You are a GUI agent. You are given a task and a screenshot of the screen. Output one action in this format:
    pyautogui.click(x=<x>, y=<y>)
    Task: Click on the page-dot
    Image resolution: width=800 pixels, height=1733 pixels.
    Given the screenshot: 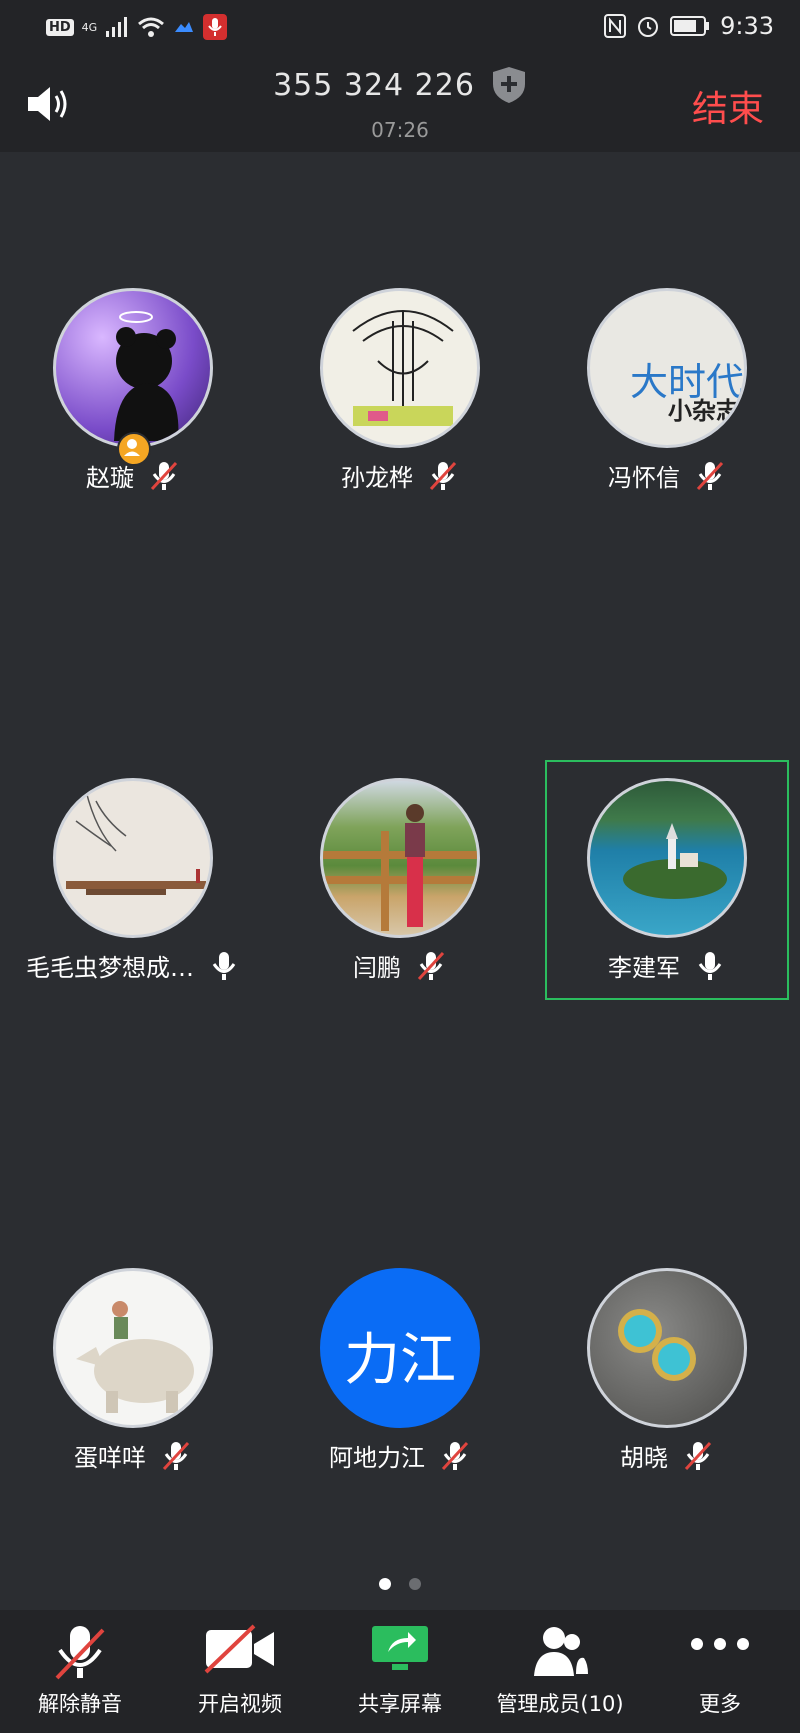 What is the action you would take?
    pyautogui.click(x=415, y=1584)
    